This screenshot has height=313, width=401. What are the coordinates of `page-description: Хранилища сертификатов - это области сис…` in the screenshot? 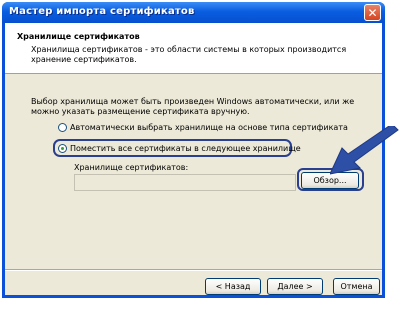 It's located at (189, 54).